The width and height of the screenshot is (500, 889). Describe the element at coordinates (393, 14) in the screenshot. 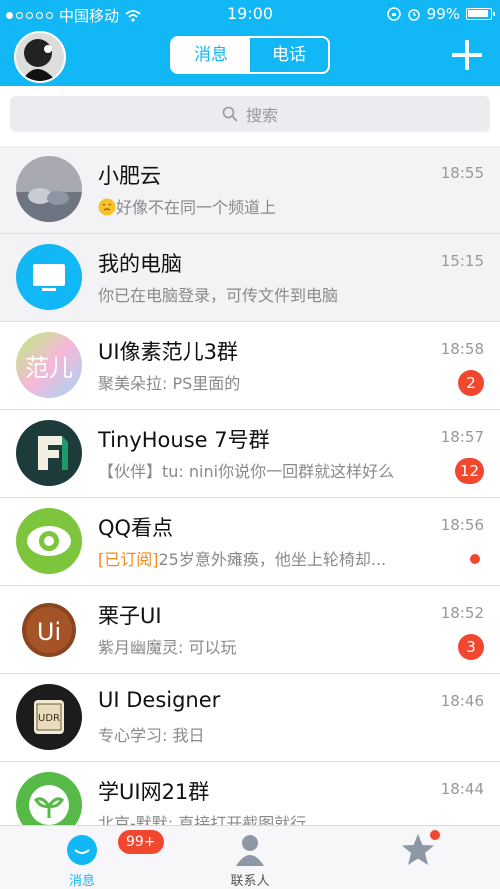

I see `rotation-lock-icon` at that location.